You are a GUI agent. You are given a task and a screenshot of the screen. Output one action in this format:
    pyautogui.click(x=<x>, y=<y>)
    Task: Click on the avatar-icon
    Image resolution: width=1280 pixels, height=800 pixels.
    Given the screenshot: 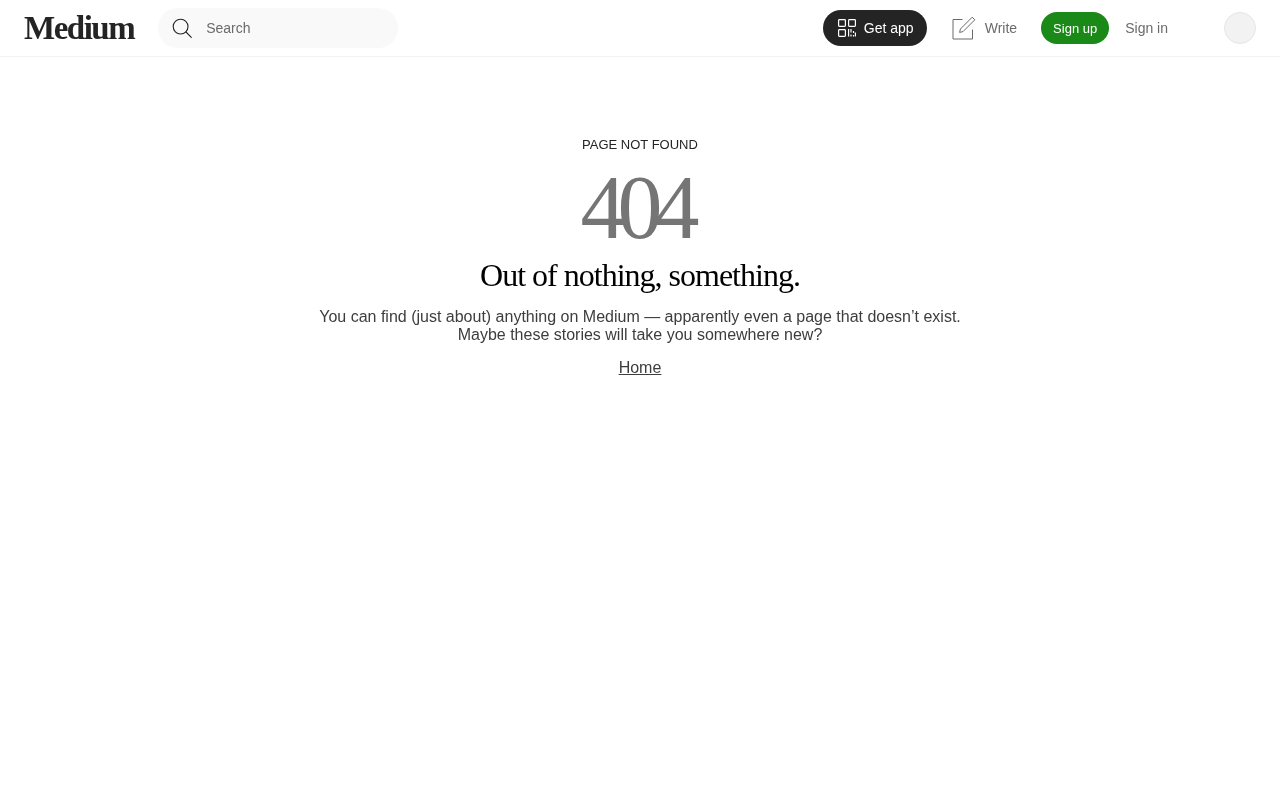 What is the action you would take?
    pyautogui.click(x=1240, y=28)
    